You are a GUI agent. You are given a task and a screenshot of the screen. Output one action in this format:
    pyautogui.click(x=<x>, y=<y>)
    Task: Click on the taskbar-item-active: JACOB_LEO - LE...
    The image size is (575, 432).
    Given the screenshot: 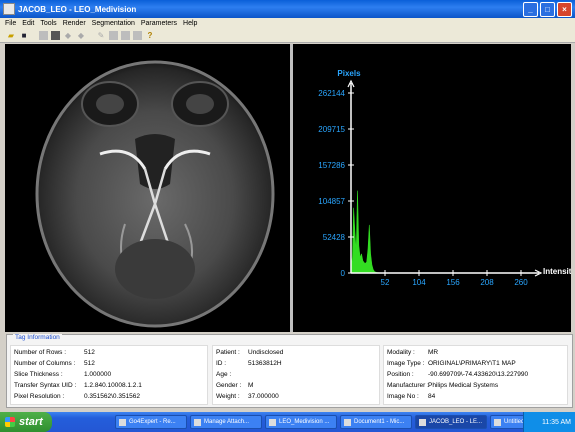 What is the action you would take?
    pyautogui.click(x=451, y=422)
    